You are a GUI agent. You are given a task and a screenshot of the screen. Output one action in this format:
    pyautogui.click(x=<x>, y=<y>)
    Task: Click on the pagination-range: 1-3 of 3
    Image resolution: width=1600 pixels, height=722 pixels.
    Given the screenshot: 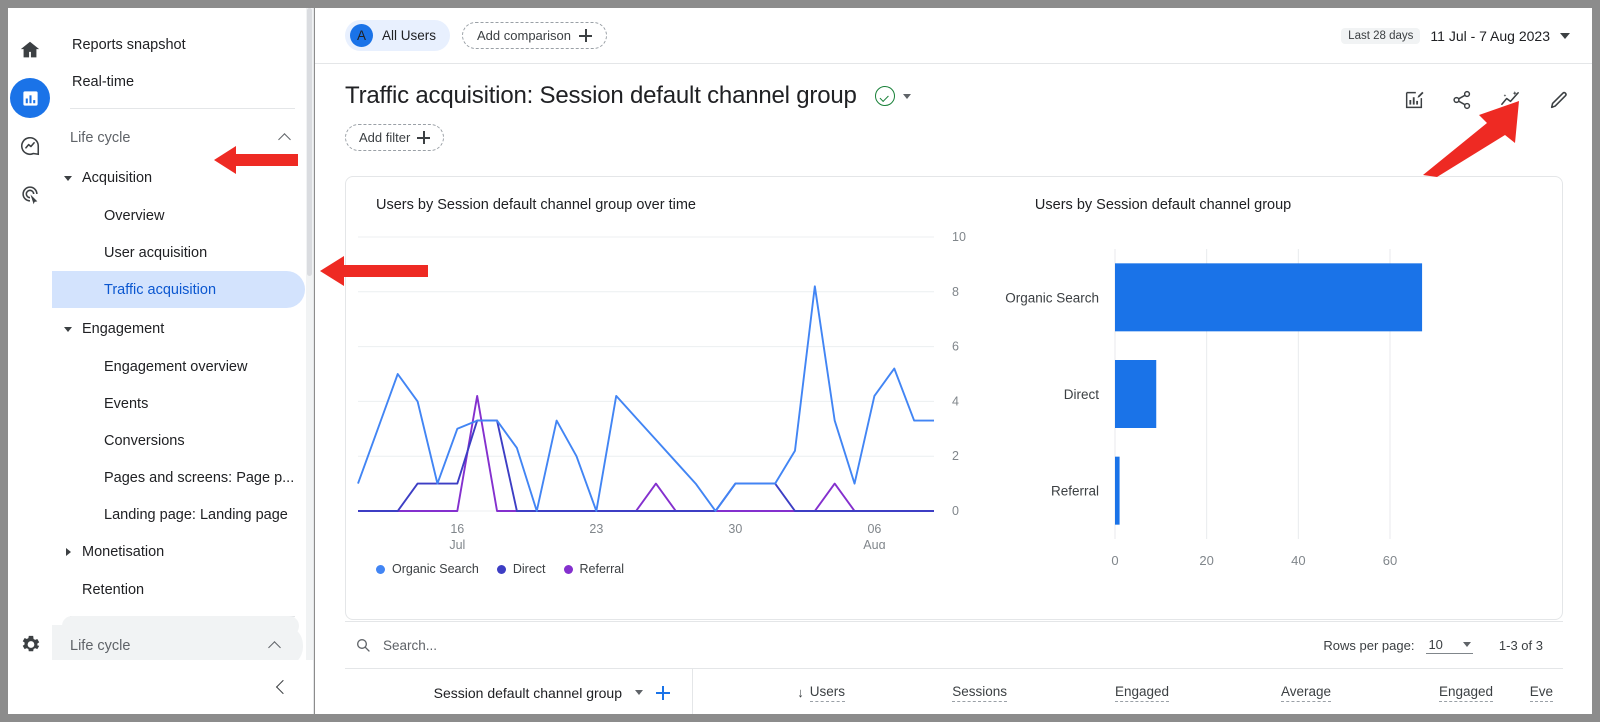 What is the action you would take?
    pyautogui.click(x=1520, y=645)
    